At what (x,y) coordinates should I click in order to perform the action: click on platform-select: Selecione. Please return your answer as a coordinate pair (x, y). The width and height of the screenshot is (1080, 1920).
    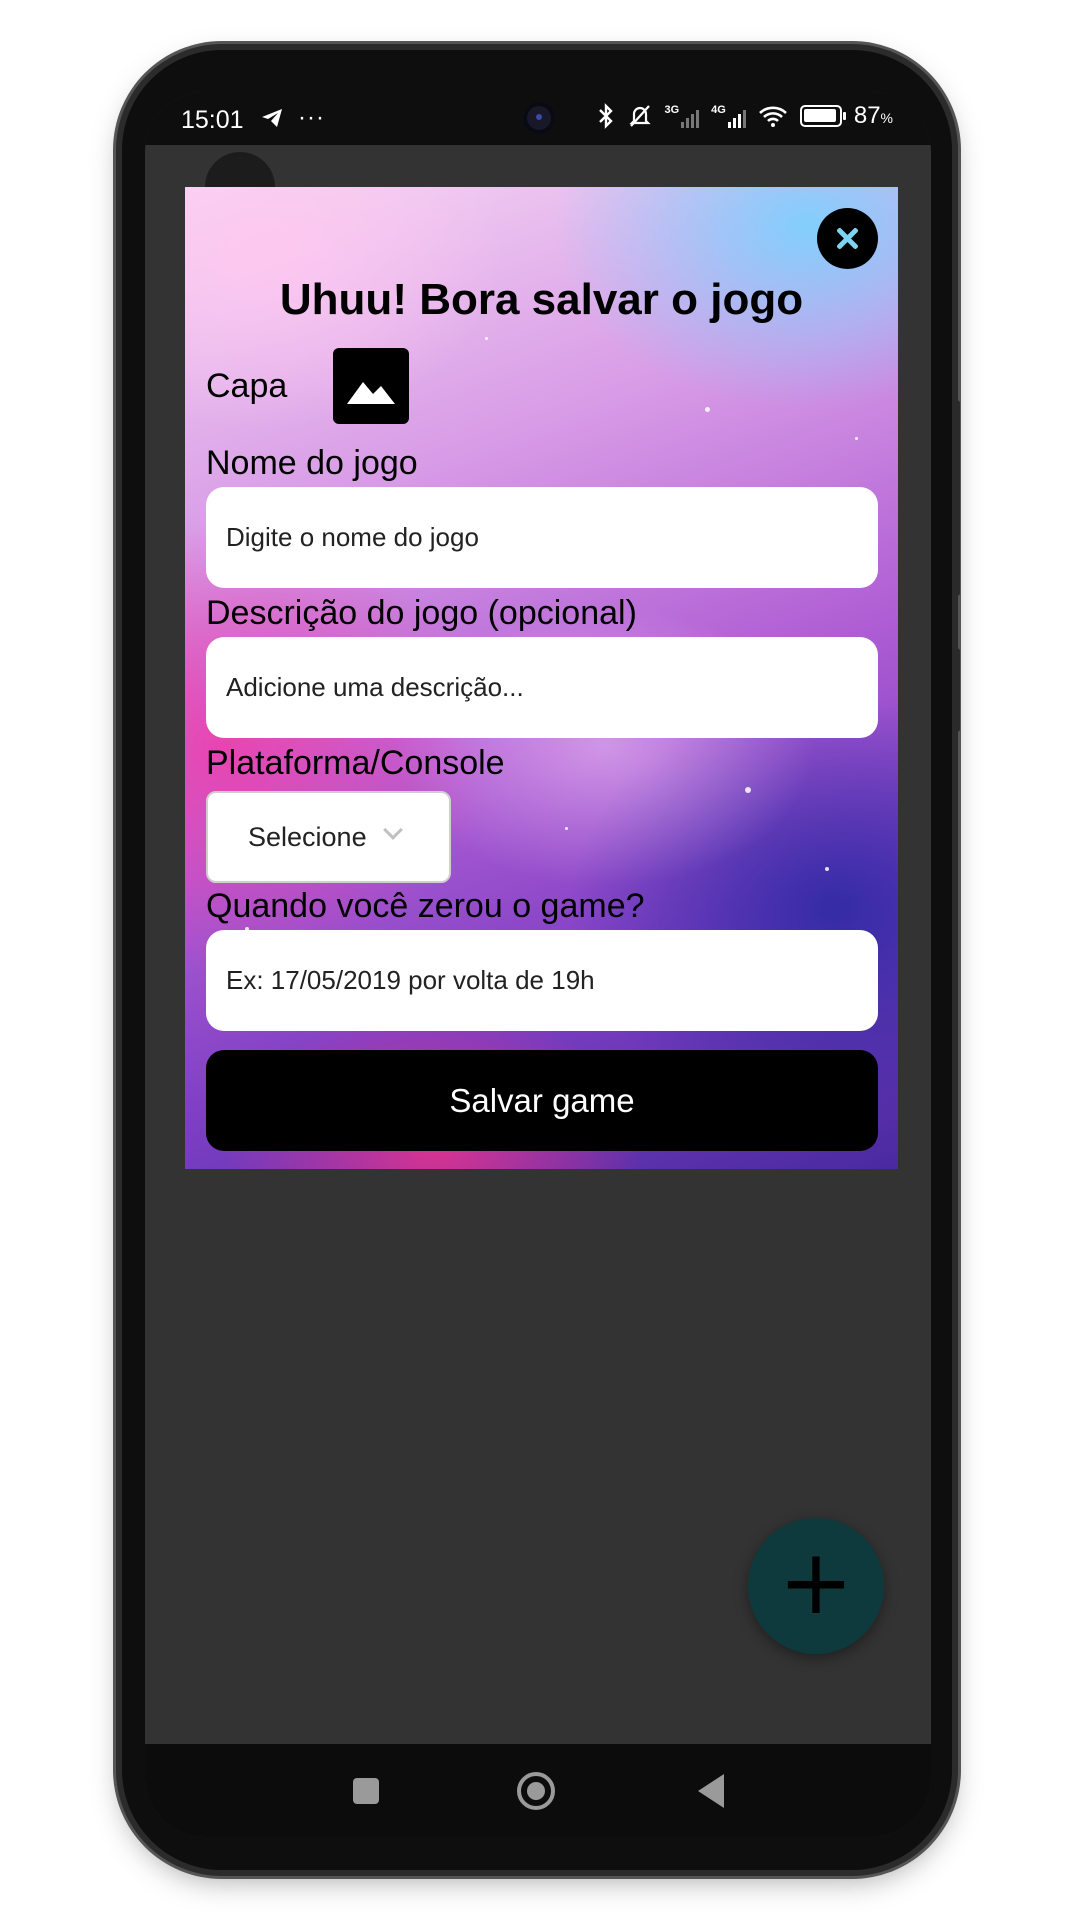
    Looking at the image, I should click on (328, 837).